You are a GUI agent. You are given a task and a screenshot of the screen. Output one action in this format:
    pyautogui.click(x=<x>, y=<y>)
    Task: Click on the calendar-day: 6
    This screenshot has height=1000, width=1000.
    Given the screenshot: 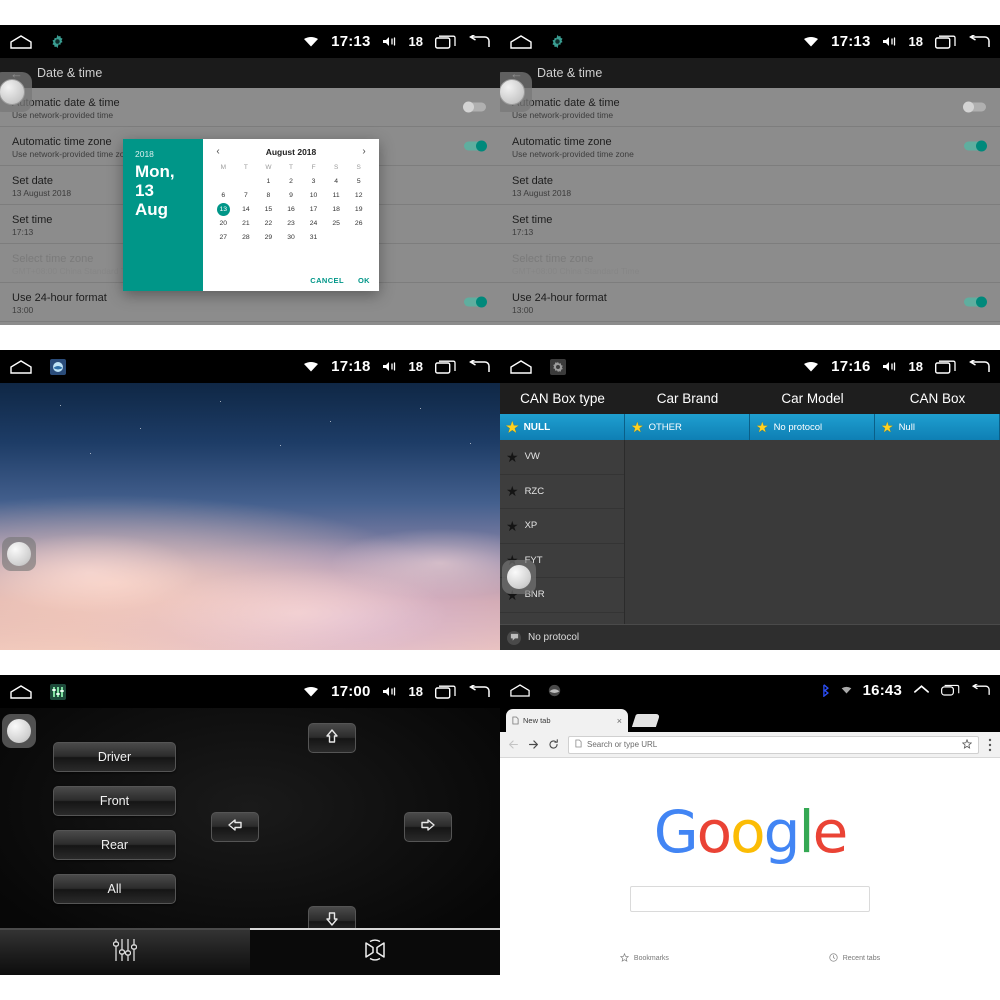 What is the action you would take?
    pyautogui.click(x=223, y=195)
    